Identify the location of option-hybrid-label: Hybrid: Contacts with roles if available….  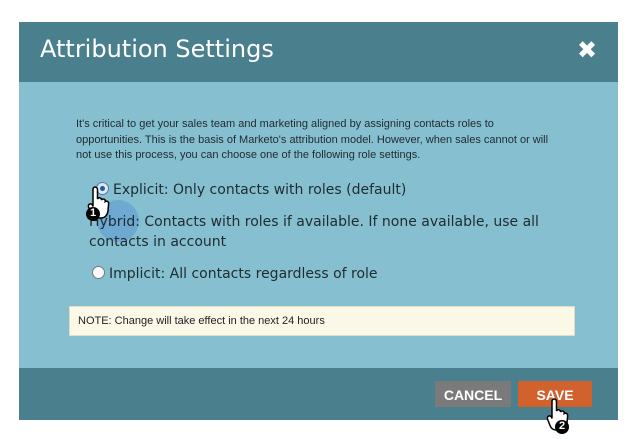
(314, 232).